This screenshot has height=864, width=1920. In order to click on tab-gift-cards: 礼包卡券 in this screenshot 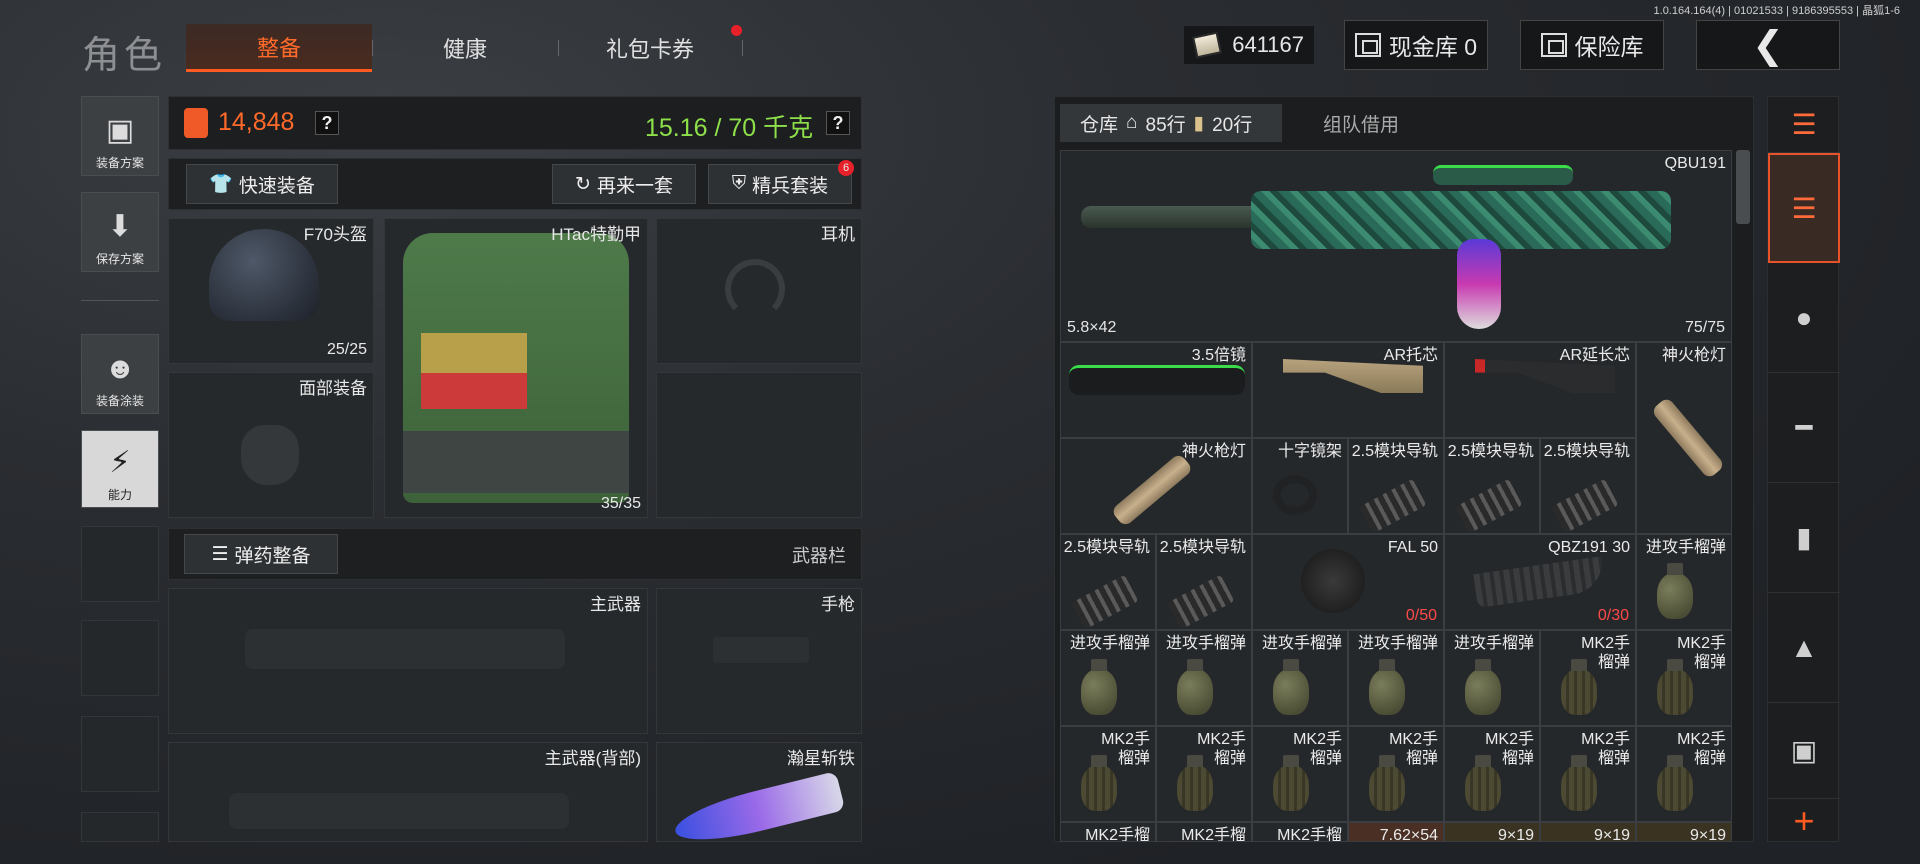, I will do `click(650, 48)`.